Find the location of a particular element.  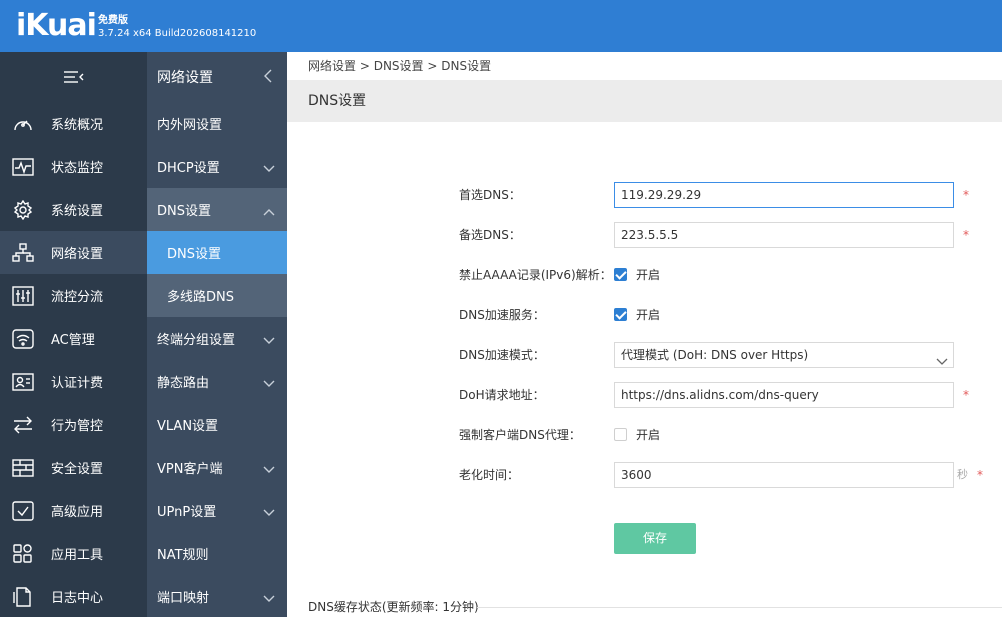

doh-label: DoH请求地址： is located at coordinates (502, 395).